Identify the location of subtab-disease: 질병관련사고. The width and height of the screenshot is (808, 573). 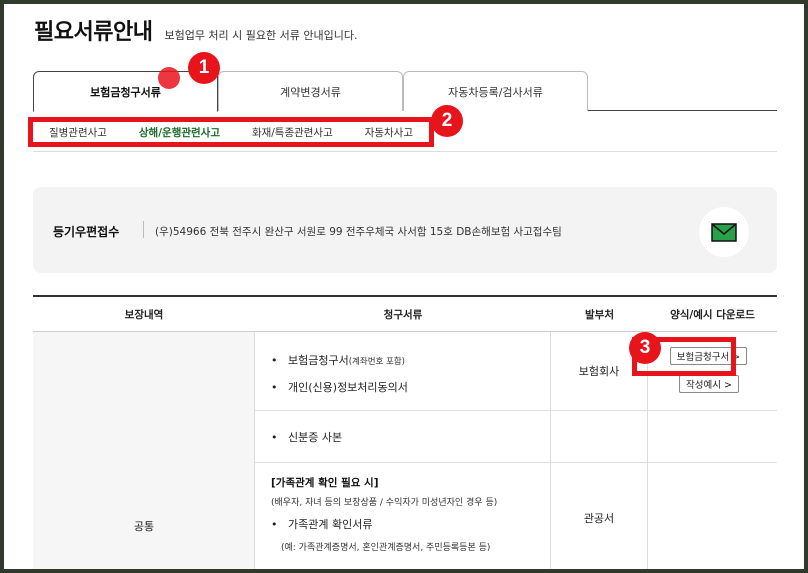
(78, 132).